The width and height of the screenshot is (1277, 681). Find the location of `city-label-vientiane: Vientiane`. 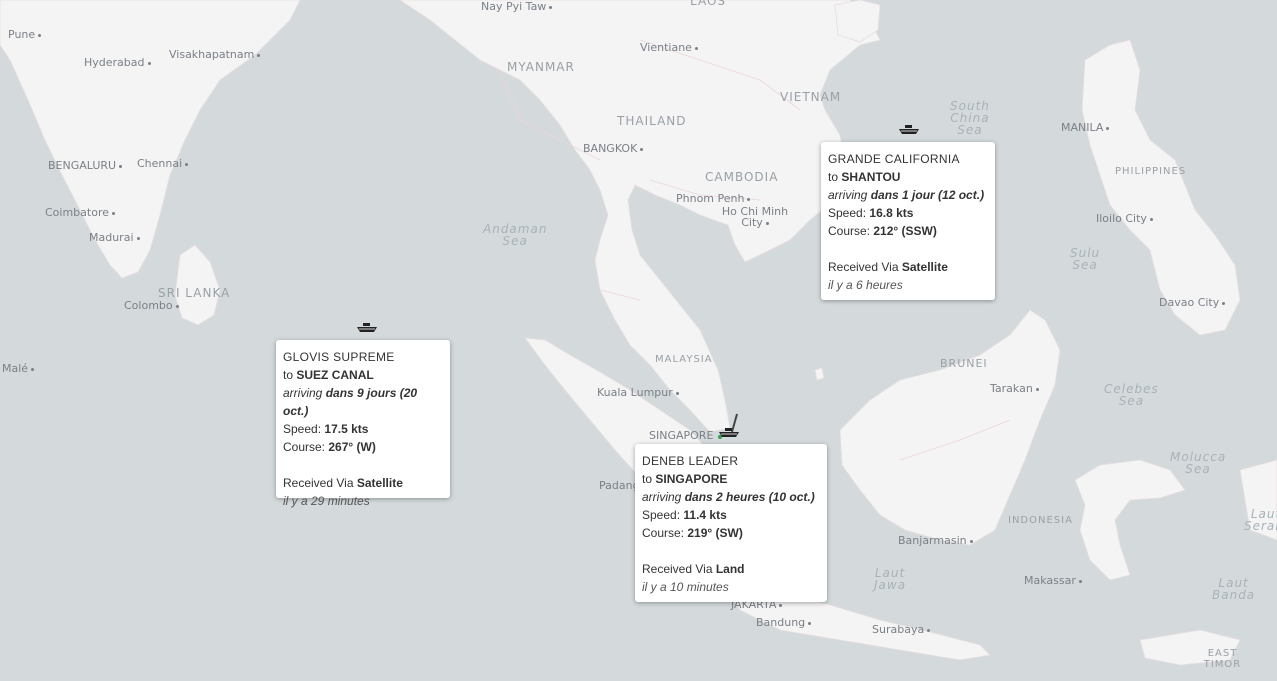

city-label-vientiane: Vientiane is located at coordinates (669, 47).